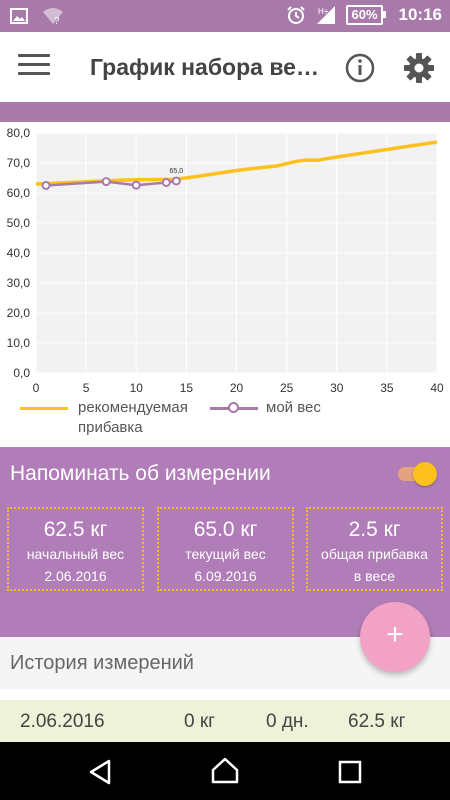 The image size is (450, 800). I want to click on signal-icon: H+, so click(326, 15).